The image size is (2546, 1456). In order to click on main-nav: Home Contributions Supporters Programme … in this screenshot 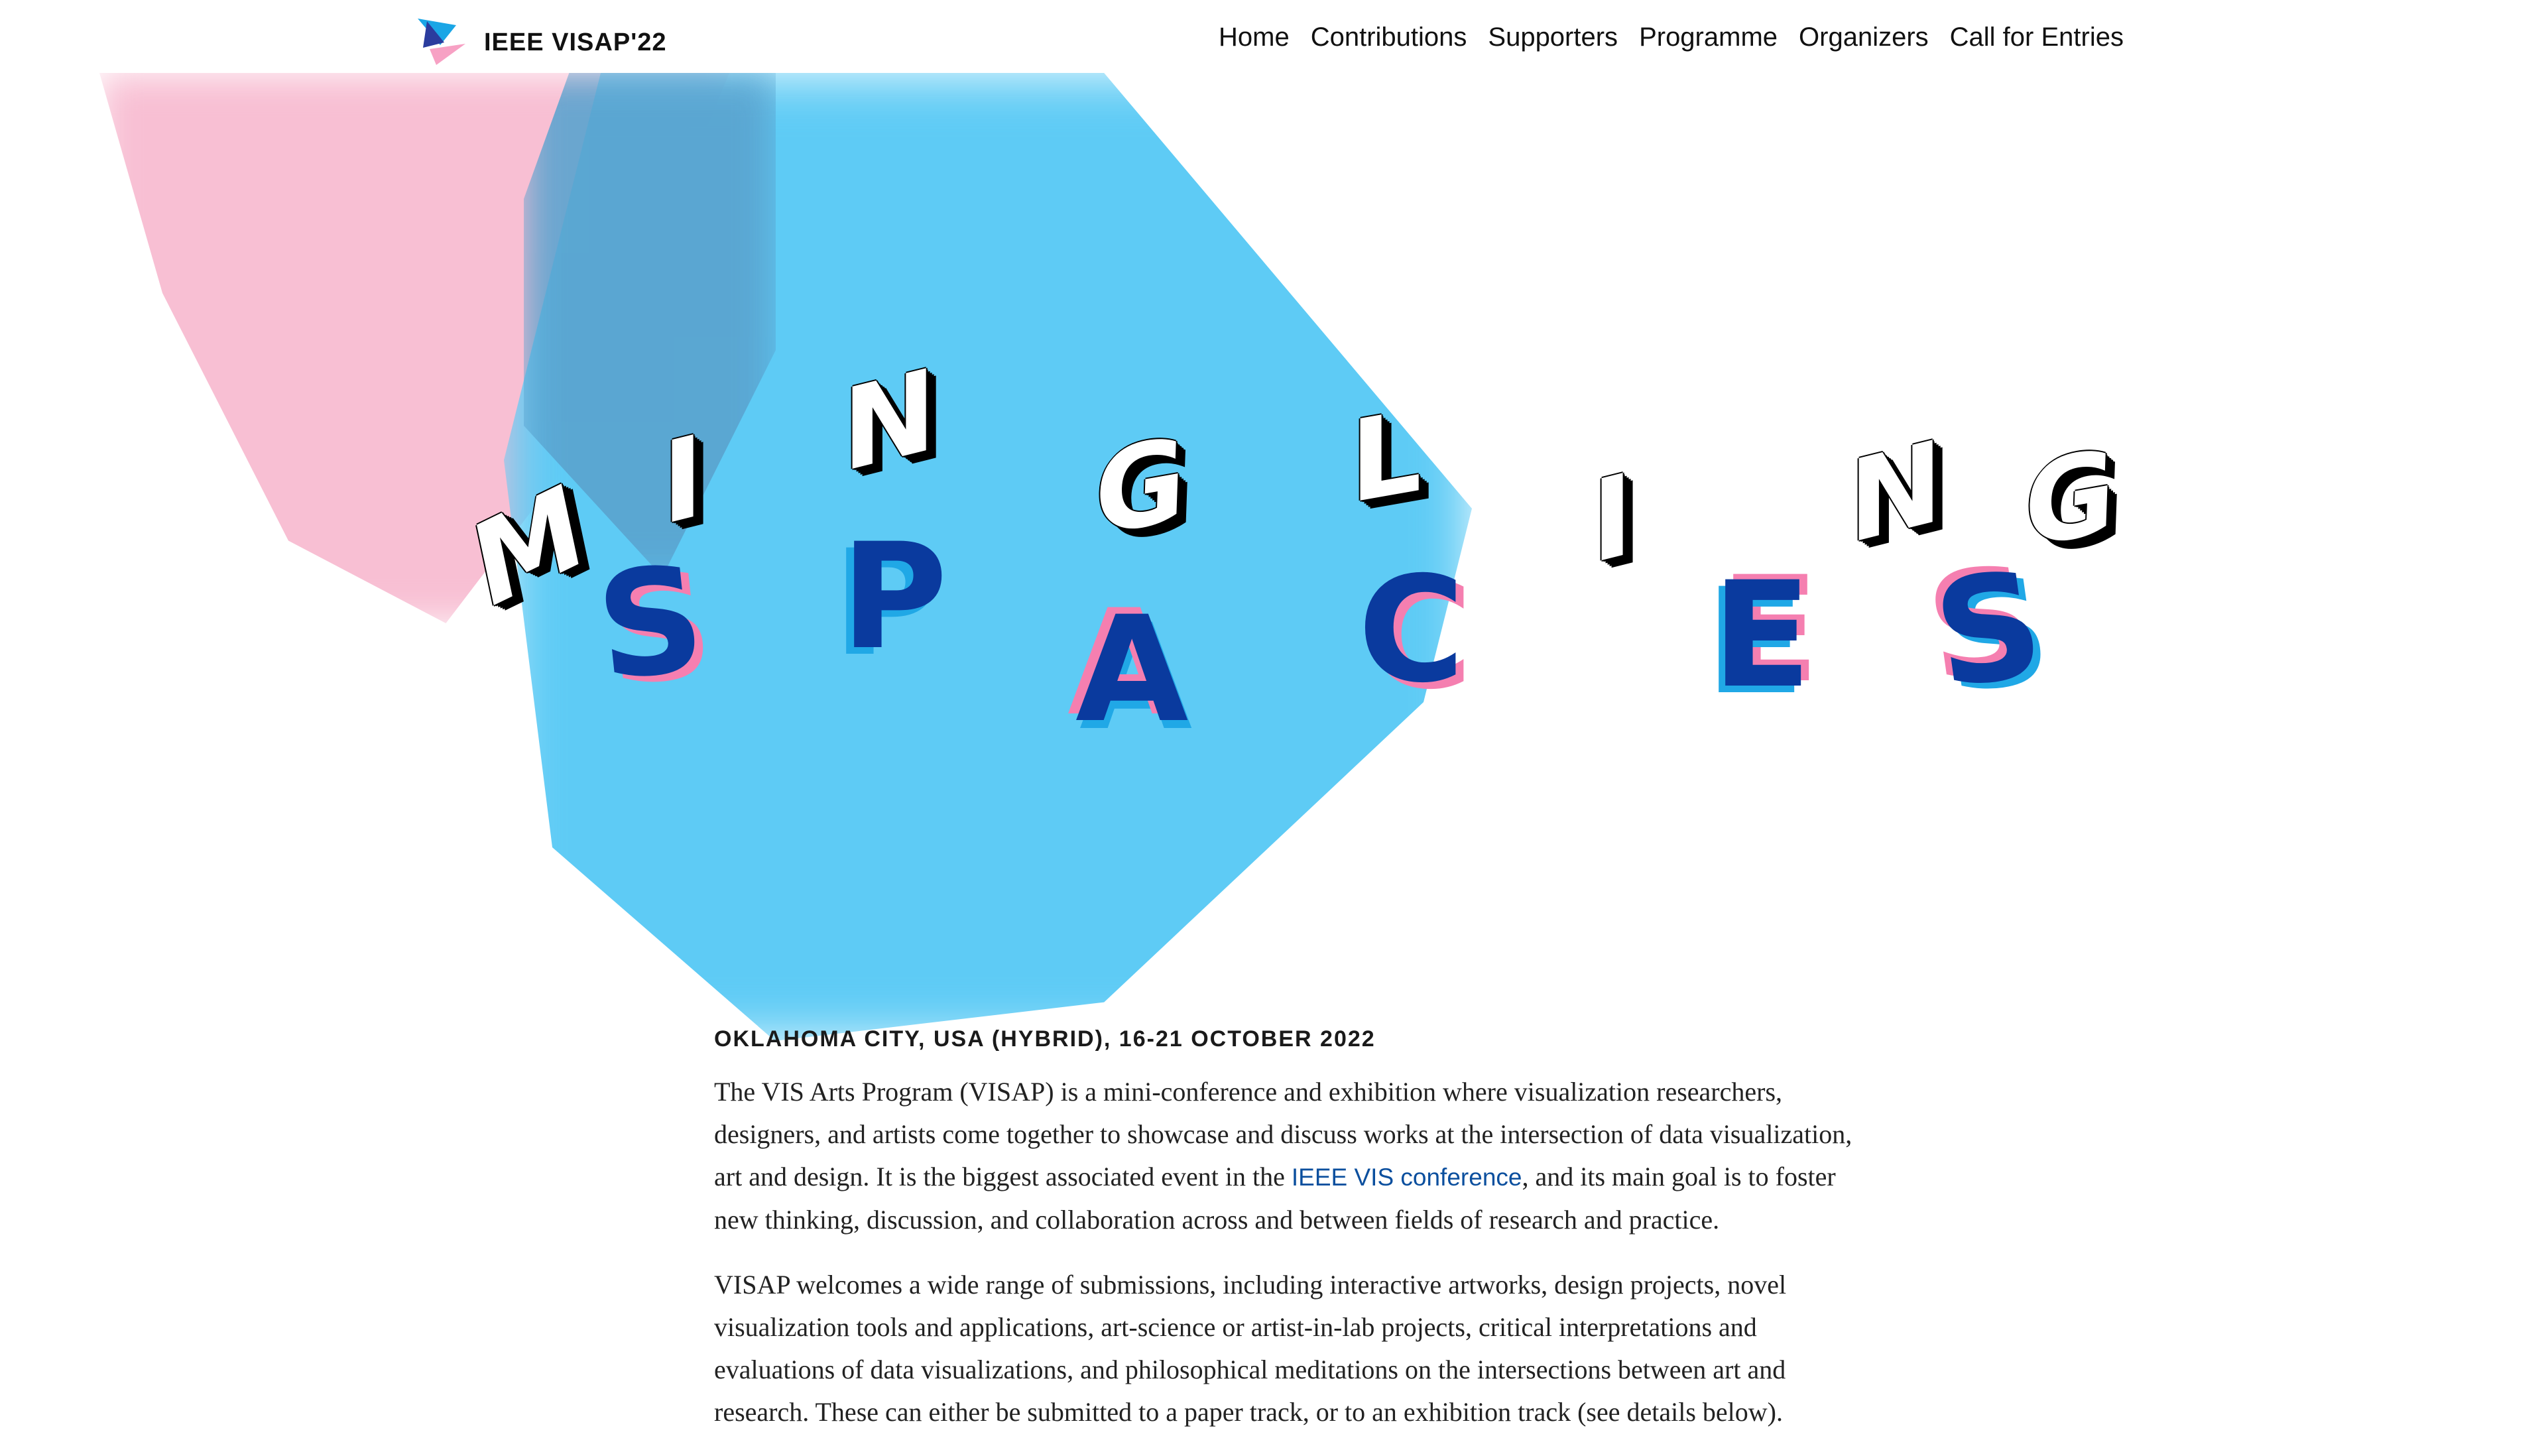, I will do `click(1671, 37)`.